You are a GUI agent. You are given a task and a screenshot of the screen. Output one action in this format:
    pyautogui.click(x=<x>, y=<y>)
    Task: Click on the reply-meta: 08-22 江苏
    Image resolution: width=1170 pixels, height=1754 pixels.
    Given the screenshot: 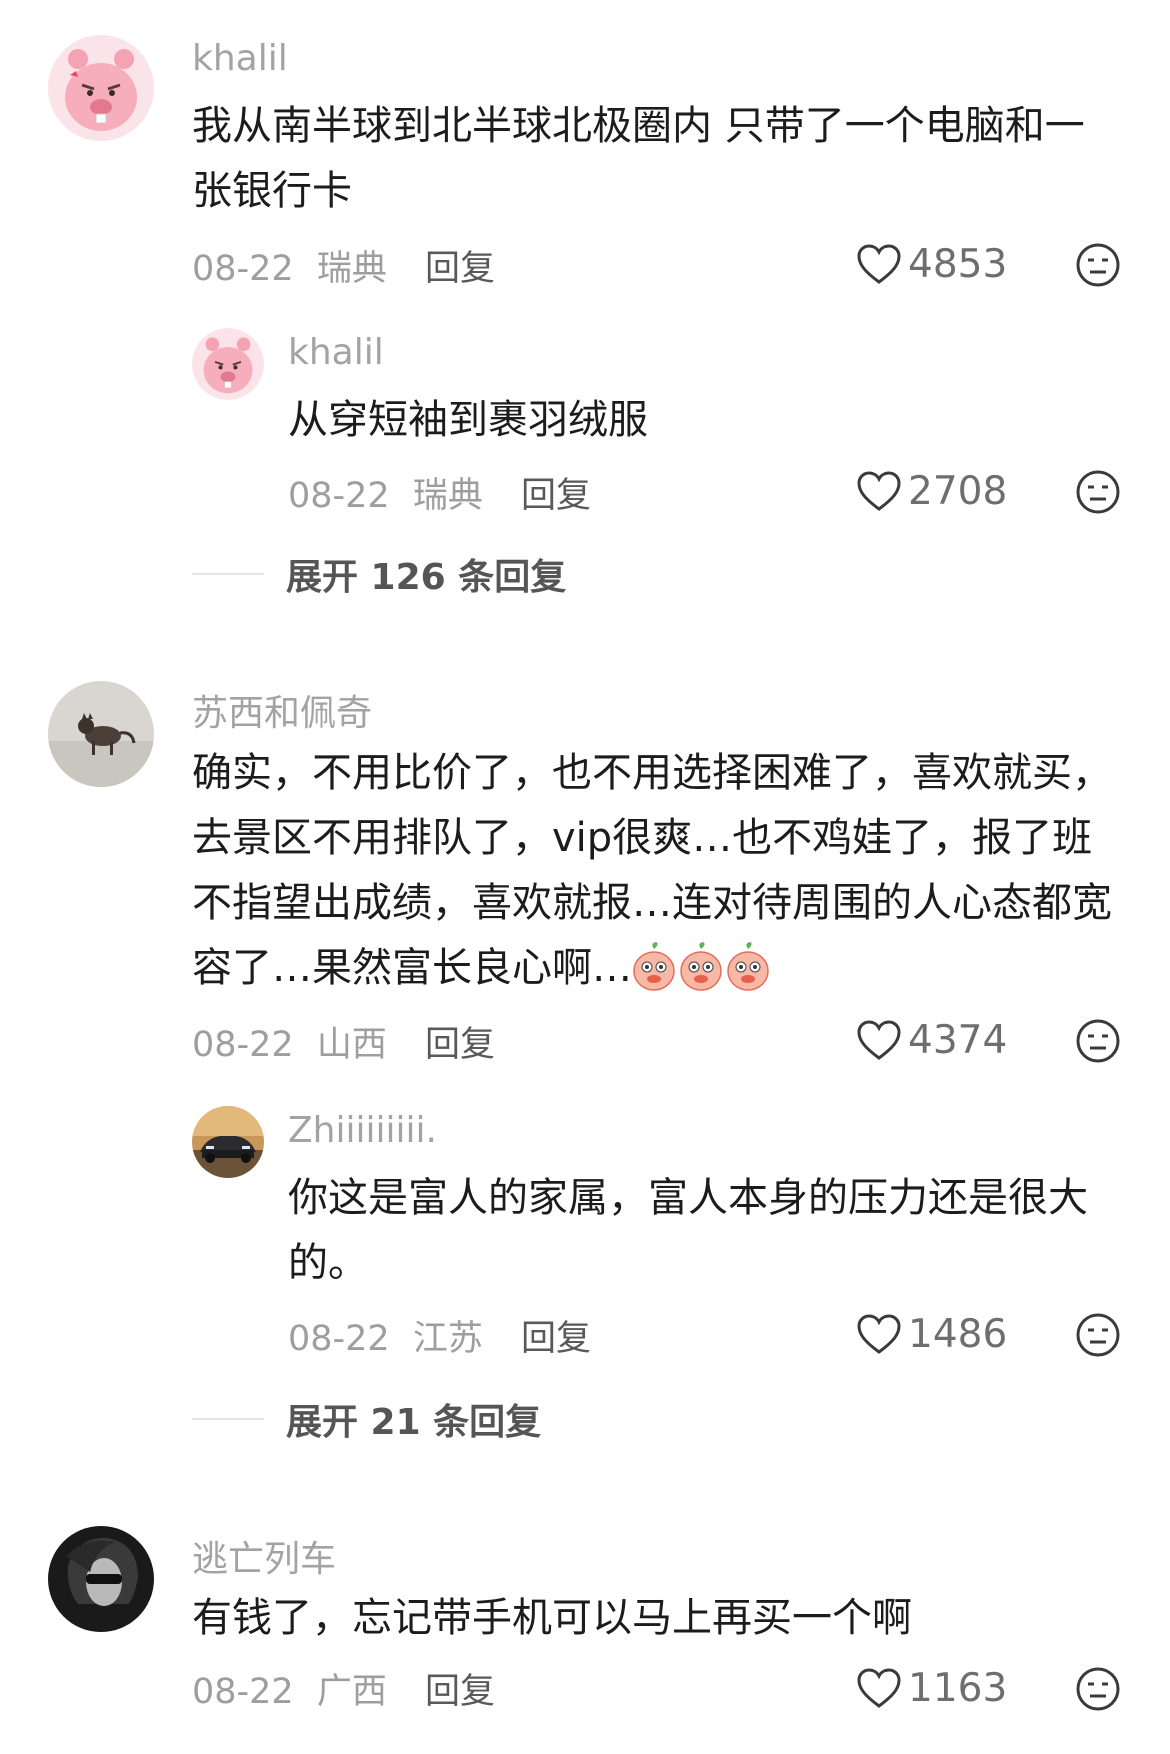 What is the action you would take?
    pyautogui.click(x=385, y=1335)
    